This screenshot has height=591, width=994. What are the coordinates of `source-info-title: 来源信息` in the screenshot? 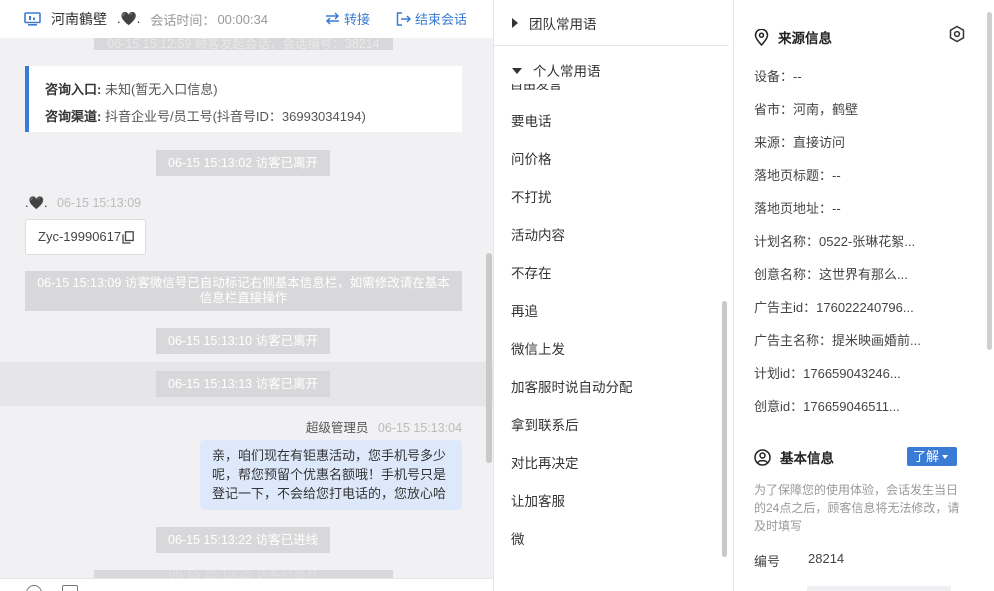 It's located at (793, 37).